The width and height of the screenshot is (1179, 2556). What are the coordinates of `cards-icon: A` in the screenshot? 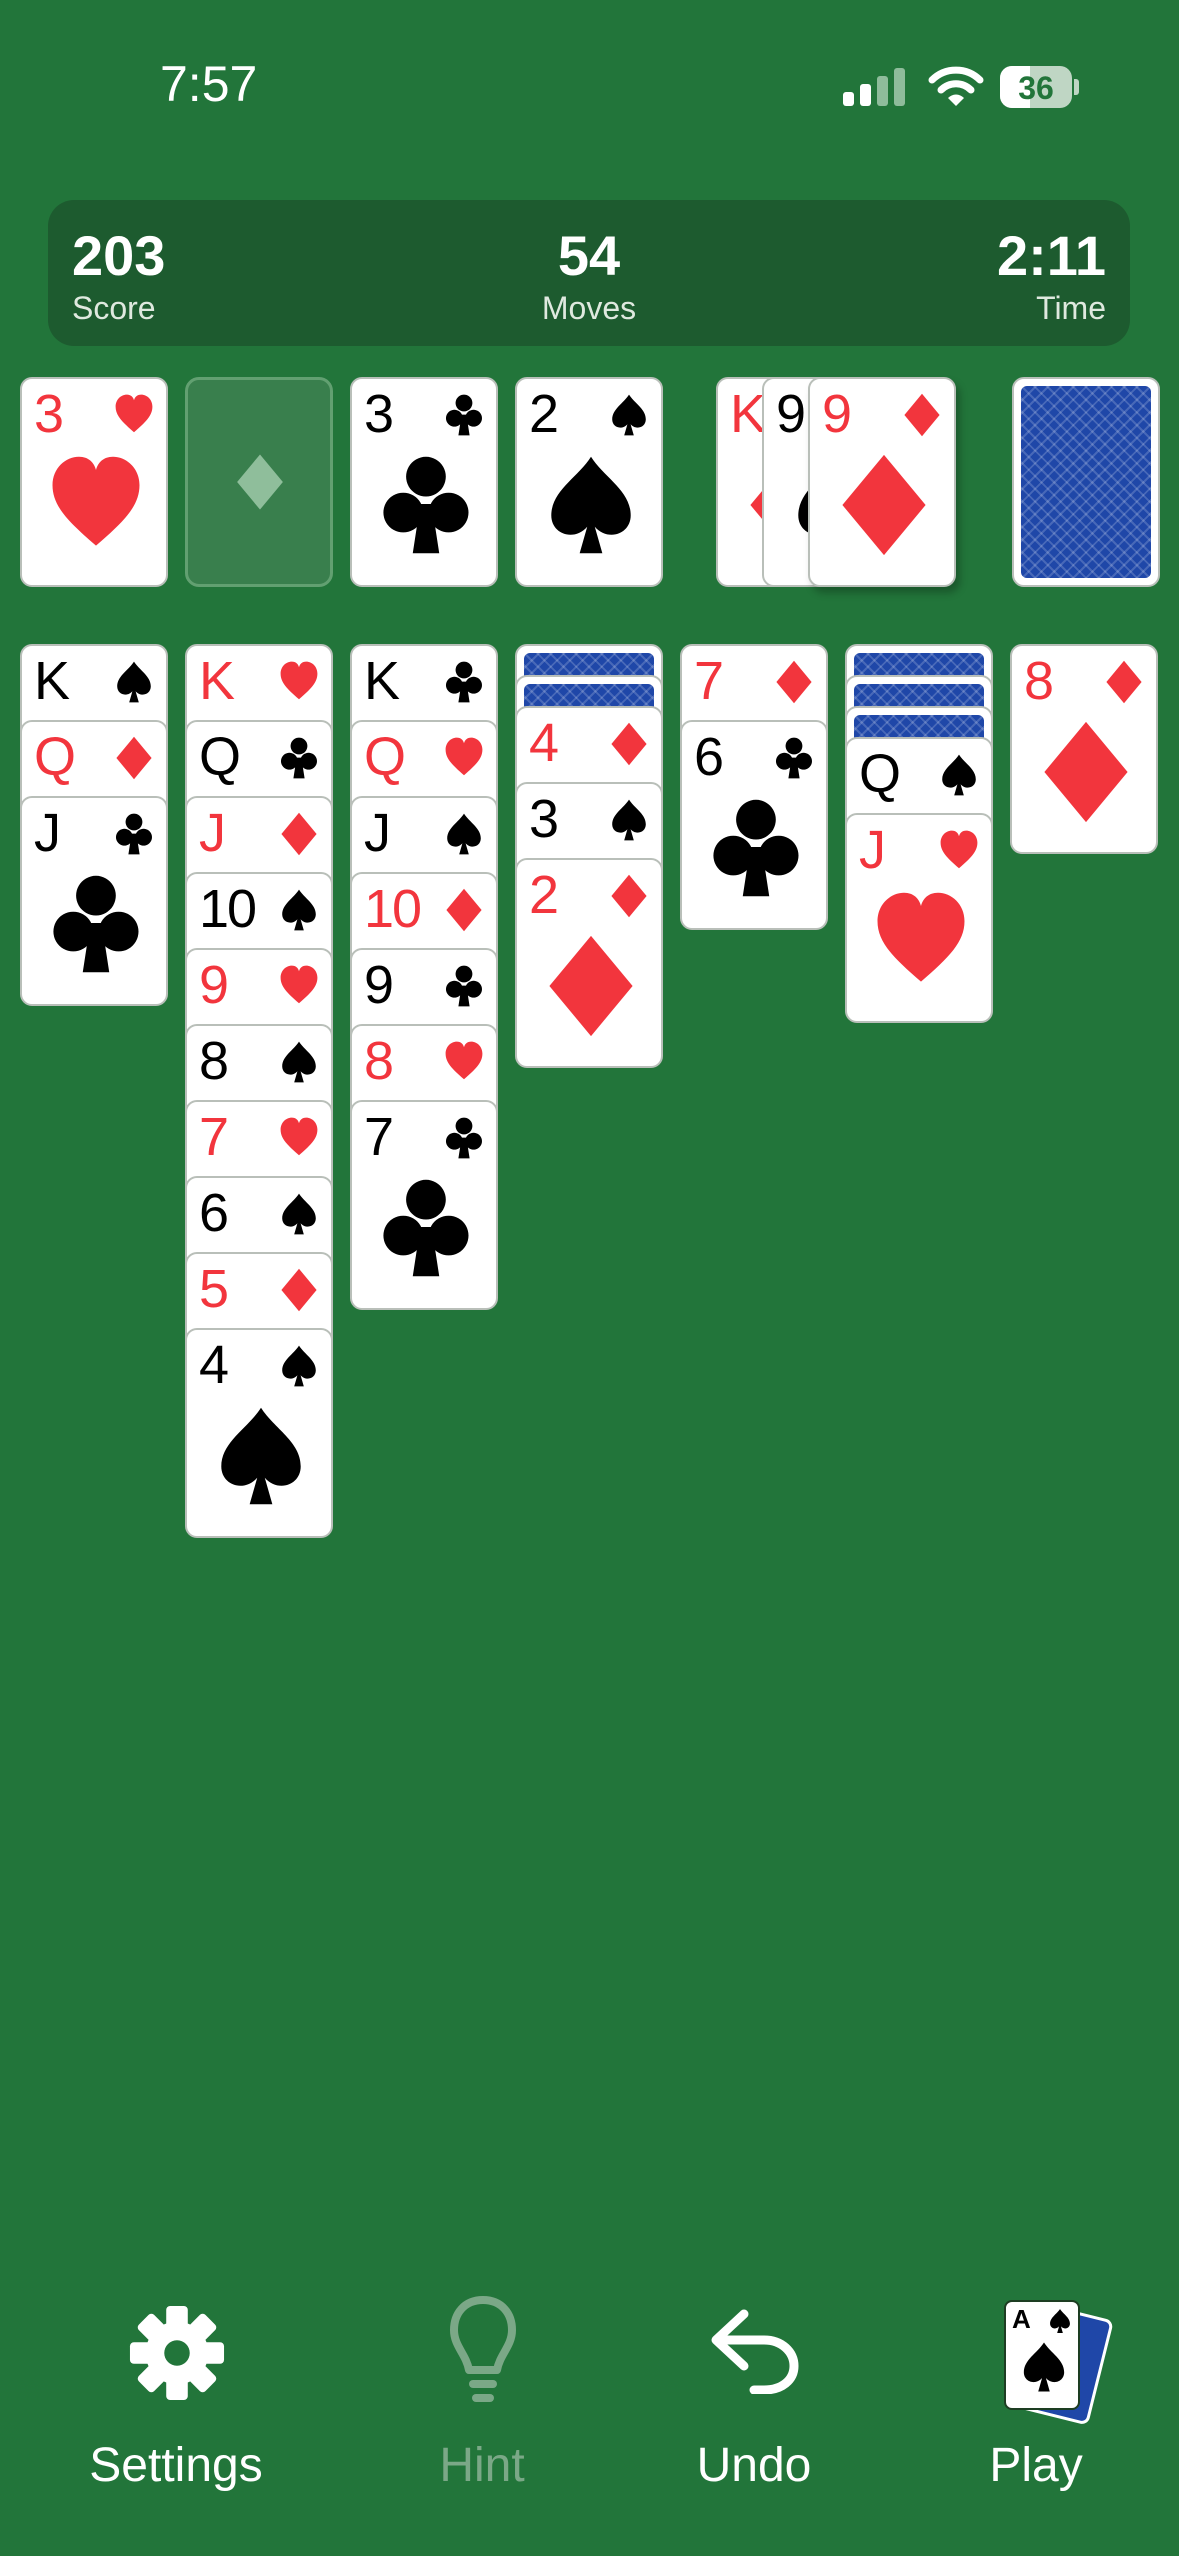 It's located at (1059, 2363).